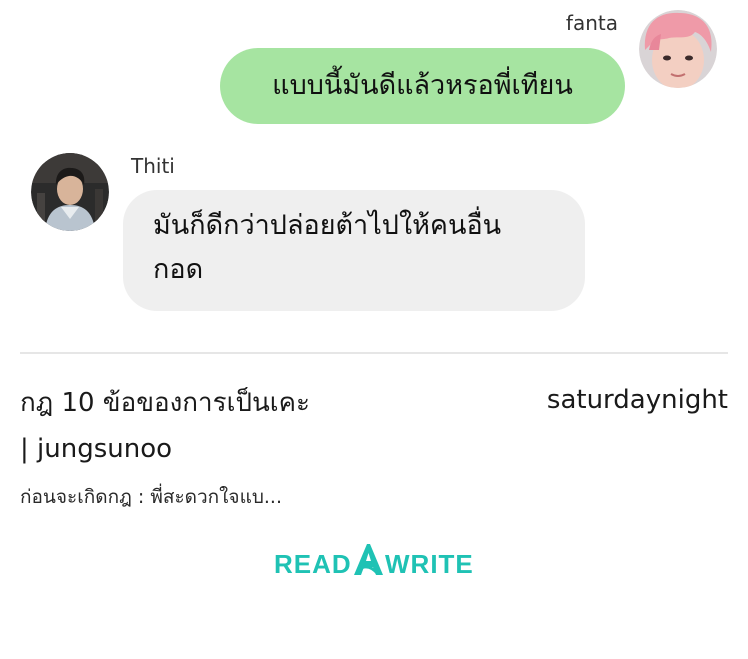 The image size is (748, 659). I want to click on message-text: แบบนี้มันดีแล้วหรอพี่เทียน, so click(422, 85).